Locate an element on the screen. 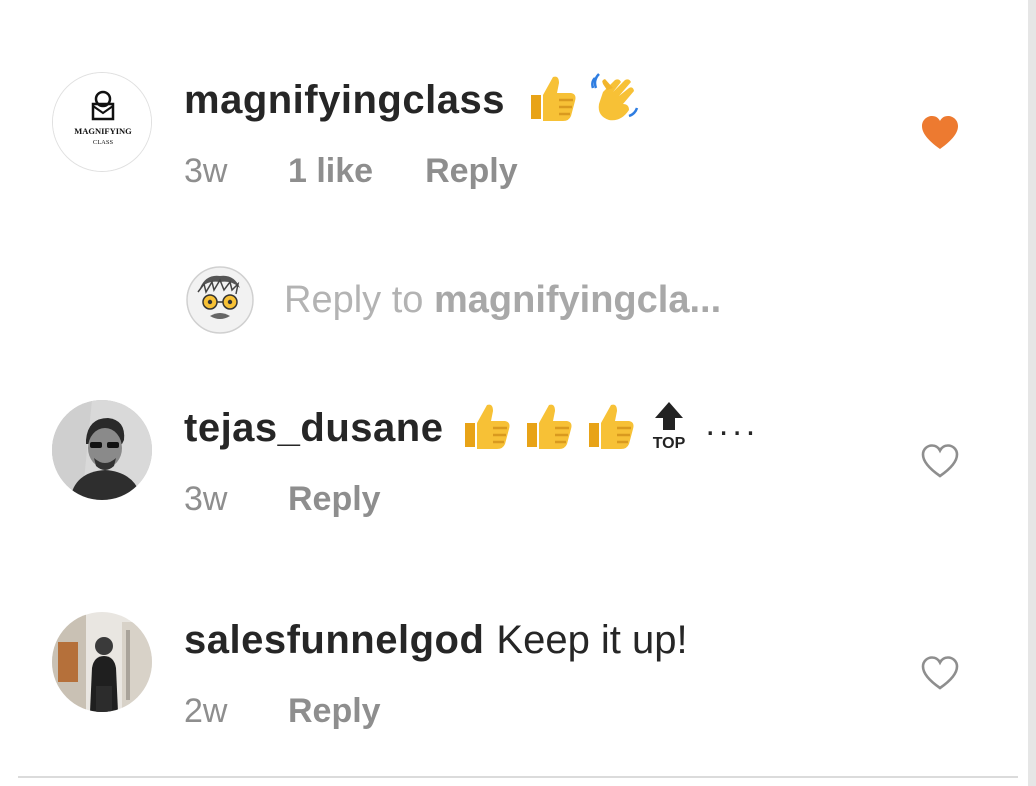 This screenshot has height=786, width=1036. comment-username: magnifyingclass is located at coordinates (344, 100).